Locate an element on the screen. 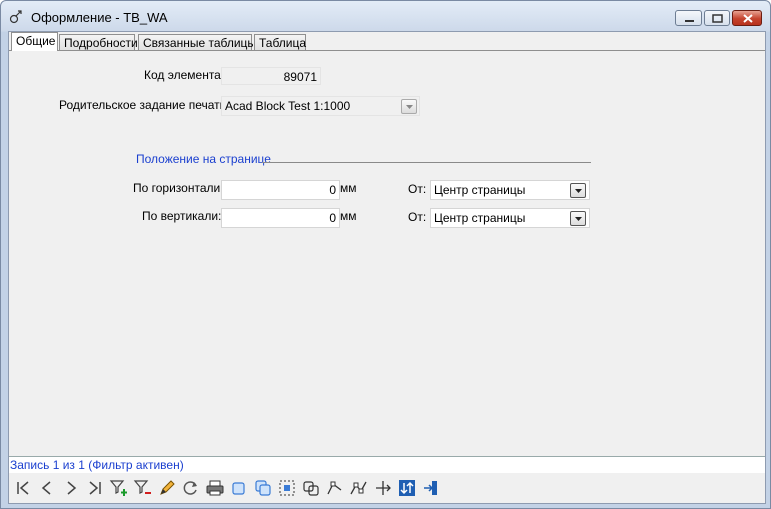 This screenshot has height=509, width=771. edit-icon is located at coordinates (167, 487).